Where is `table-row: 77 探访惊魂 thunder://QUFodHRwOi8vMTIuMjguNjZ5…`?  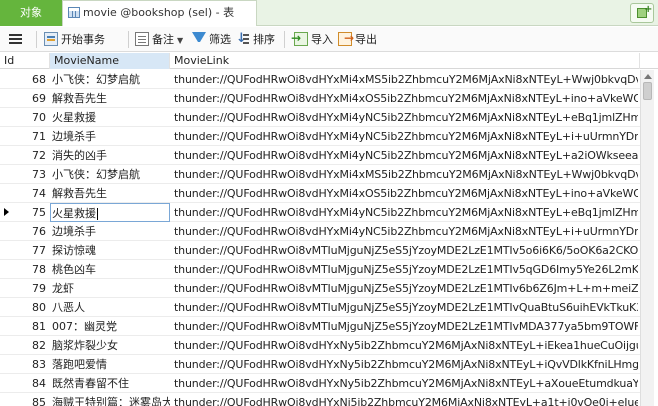 table-row: 77 探访惊魂 thunder://QUFodHRwOi8vMTIuMjguNjZ5… is located at coordinates (320, 250).